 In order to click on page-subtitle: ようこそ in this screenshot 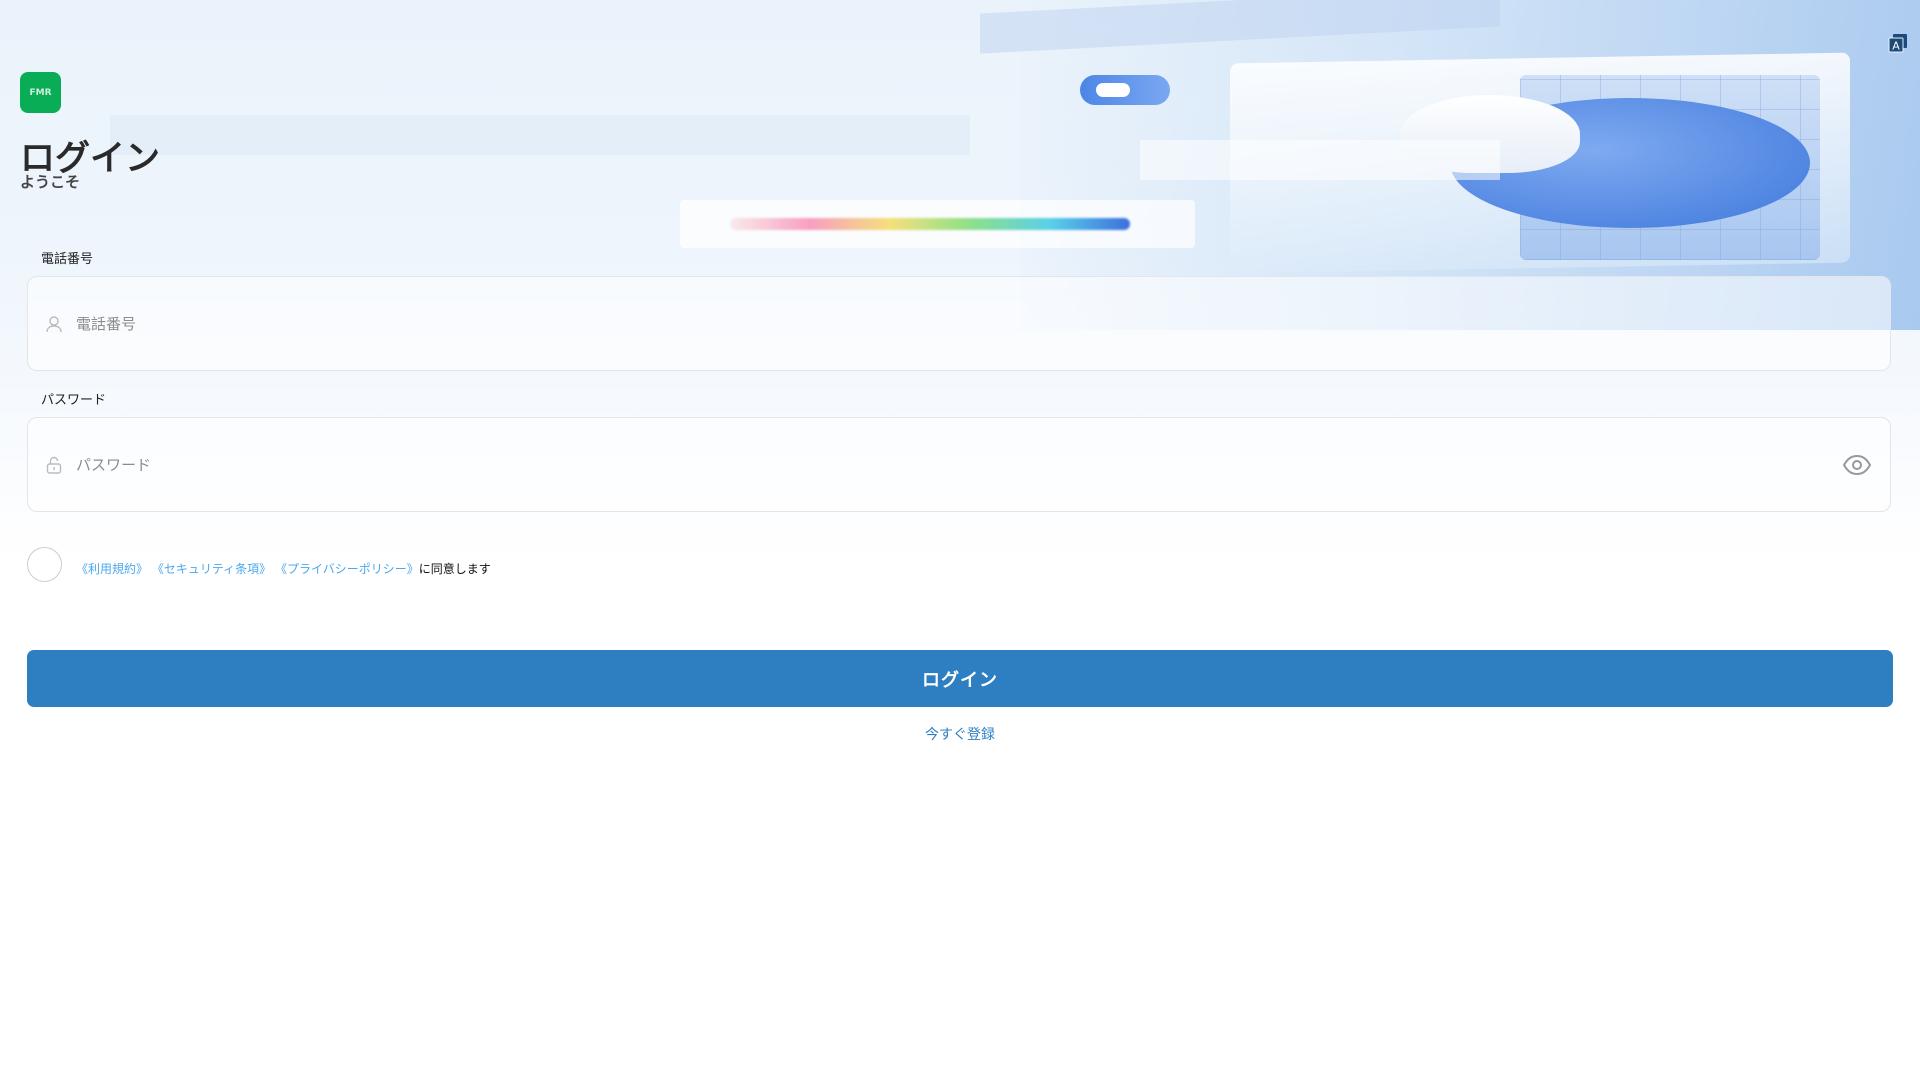, I will do `click(50, 182)`.